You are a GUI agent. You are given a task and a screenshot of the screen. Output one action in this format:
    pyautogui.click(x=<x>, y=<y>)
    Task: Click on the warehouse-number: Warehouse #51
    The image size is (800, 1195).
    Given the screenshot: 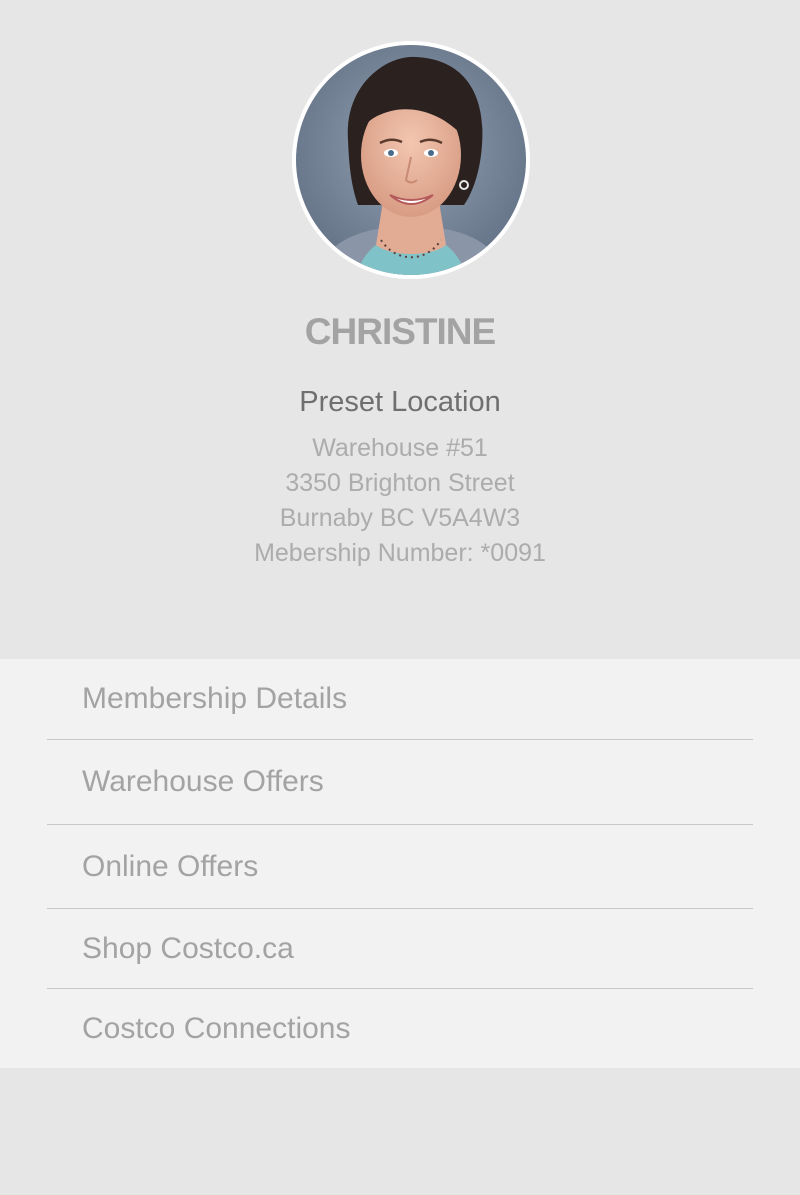 What is the action you would take?
    pyautogui.click(x=400, y=448)
    